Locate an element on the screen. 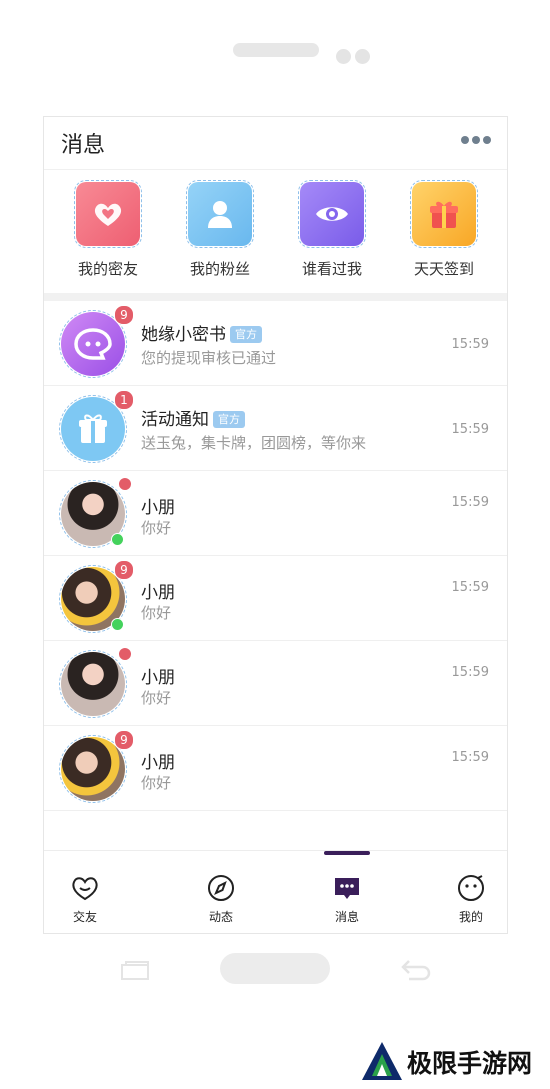 This screenshot has width=550, height=1089. quick-action-label: 天天签到 is located at coordinates (443, 269).